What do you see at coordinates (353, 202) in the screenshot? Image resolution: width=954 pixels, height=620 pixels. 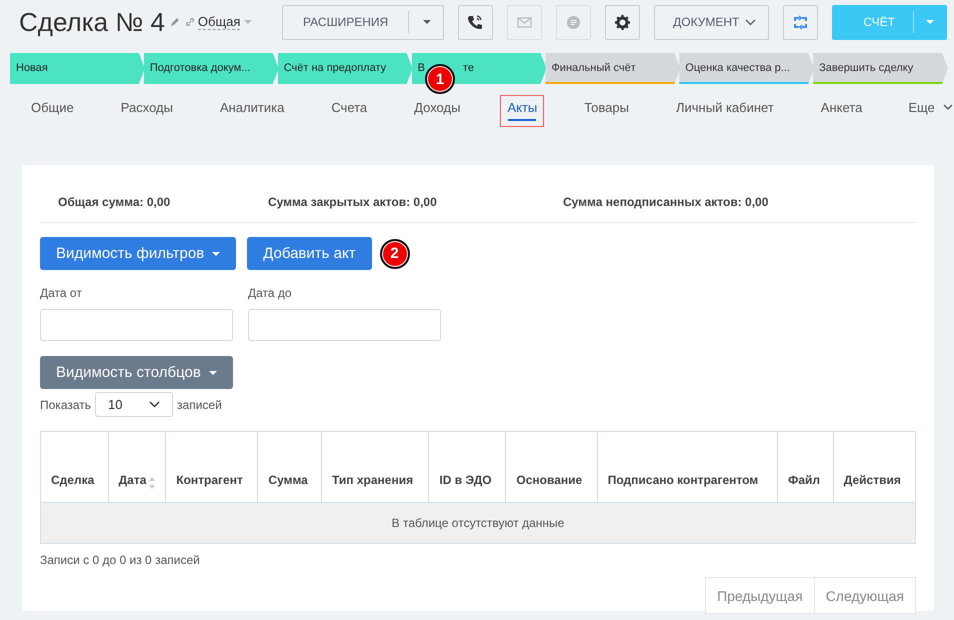 I see `summary-total: Сумма закрытых актов: 0,00` at bounding box center [353, 202].